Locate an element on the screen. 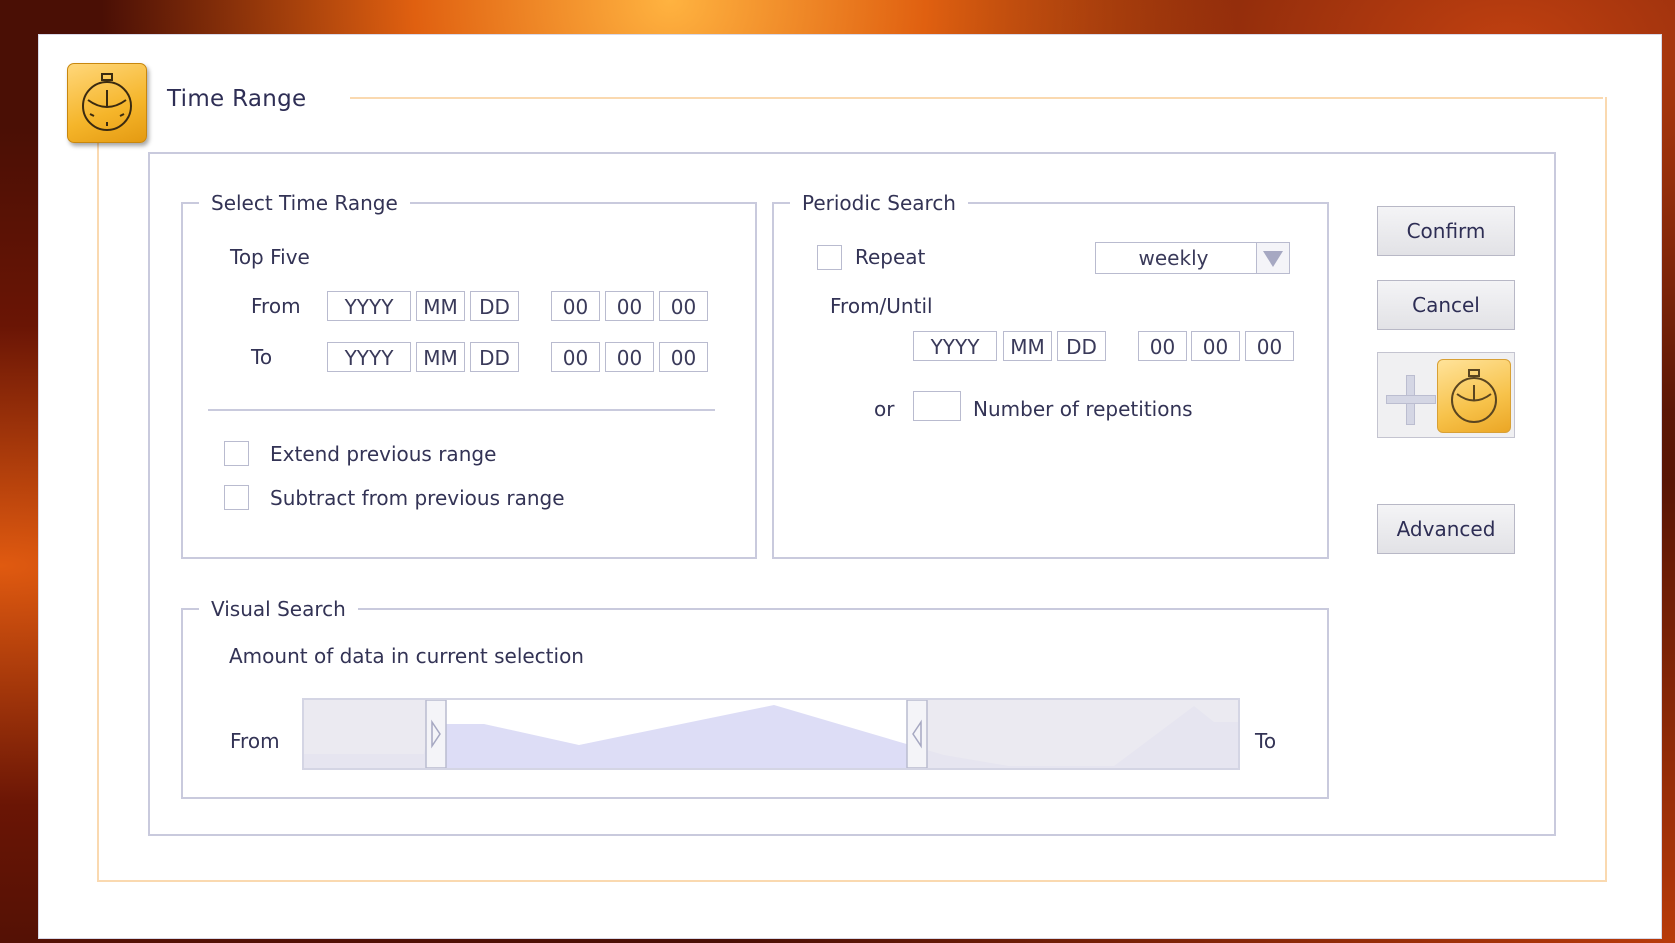 Image resolution: width=1675 pixels, height=943 pixels. to-minute-field: 00 is located at coordinates (629, 357).